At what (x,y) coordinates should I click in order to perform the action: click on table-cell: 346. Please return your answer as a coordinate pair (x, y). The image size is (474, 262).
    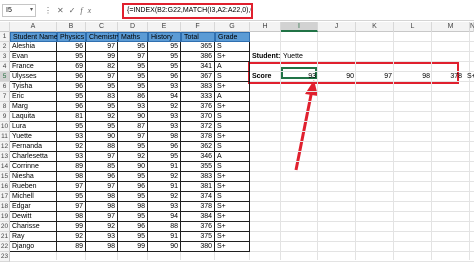
    Looking at the image, I should click on (198, 157).